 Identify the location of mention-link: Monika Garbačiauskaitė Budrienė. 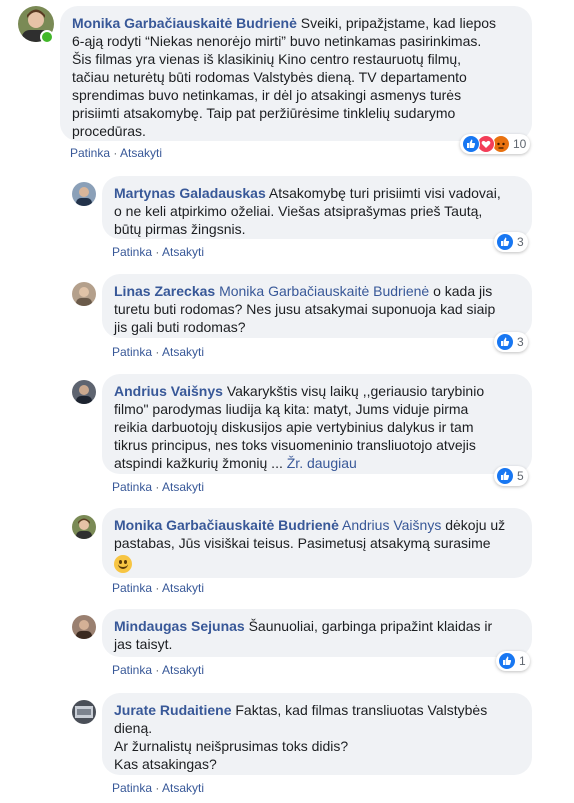
(324, 291).